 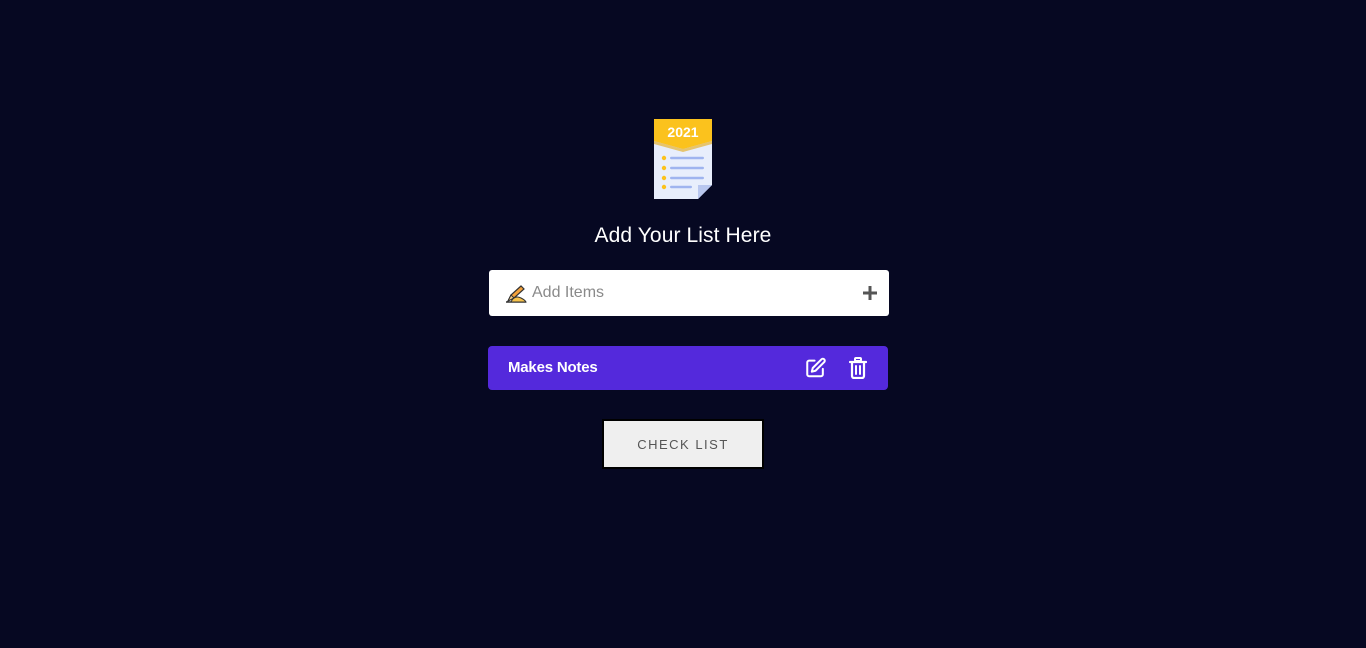 I want to click on trash-icon, so click(x=858, y=368).